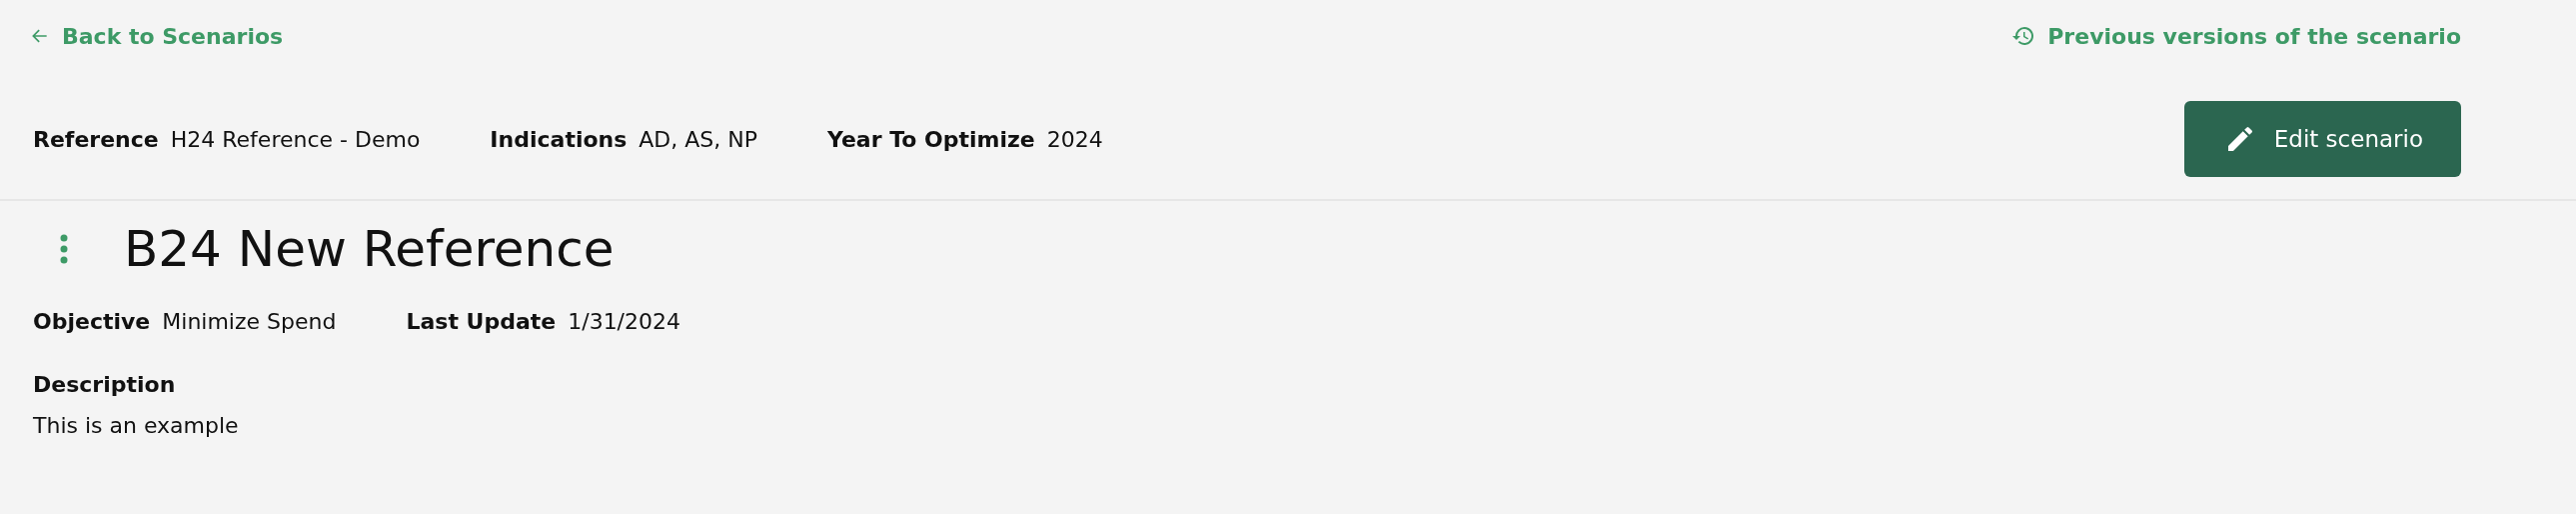 The height and width of the screenshot is (514, 2576). I want to click on field-value: AD, AS, NP, so click(698, 139).